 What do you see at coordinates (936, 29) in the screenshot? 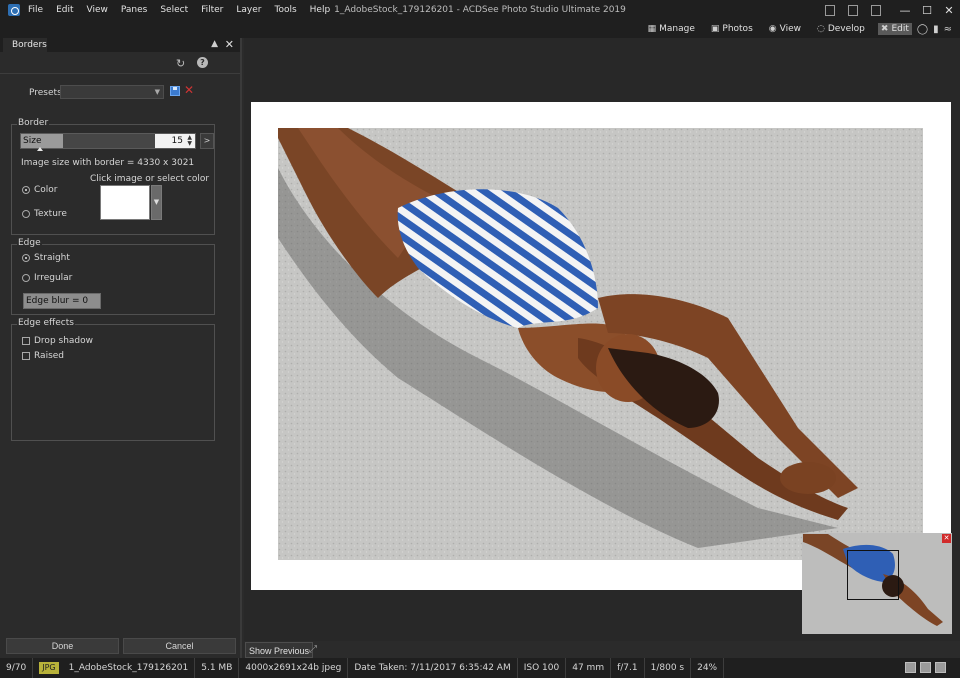
I see `histogram-icon: ▮` at bounding box center [936, 29].